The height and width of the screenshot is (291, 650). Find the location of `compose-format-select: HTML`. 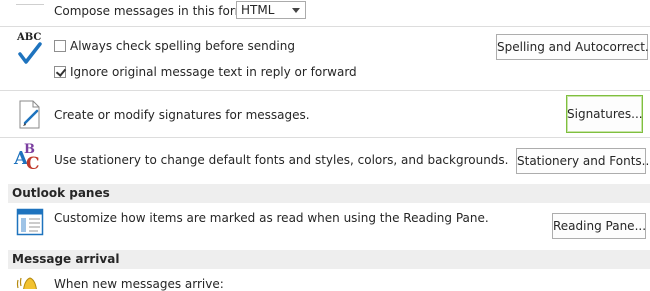

compose-format-select: HTML is located at coordinates (271, 10).